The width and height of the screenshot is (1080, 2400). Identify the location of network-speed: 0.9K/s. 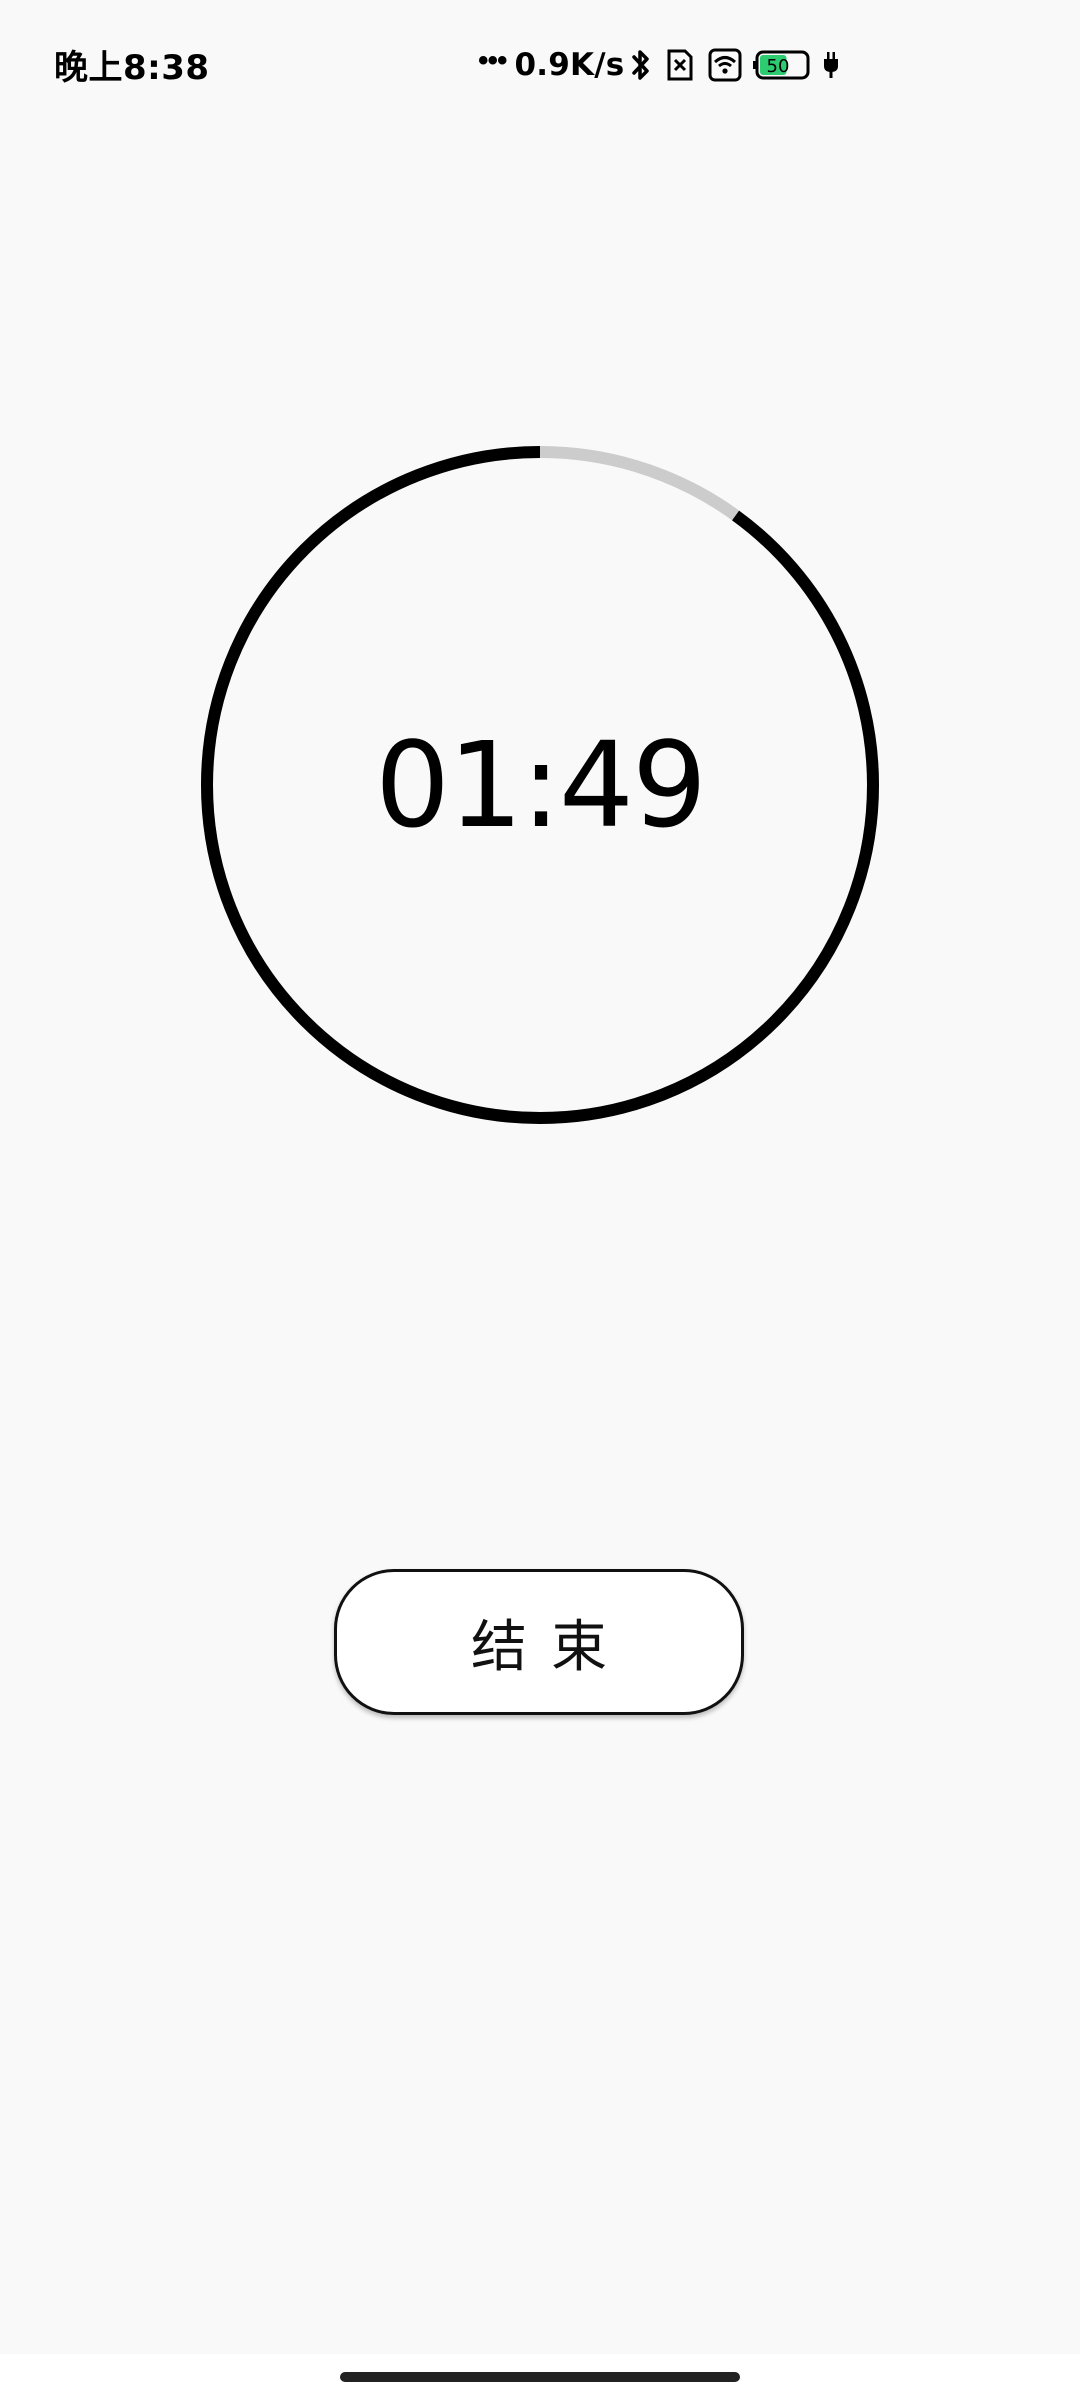
(569, 65).